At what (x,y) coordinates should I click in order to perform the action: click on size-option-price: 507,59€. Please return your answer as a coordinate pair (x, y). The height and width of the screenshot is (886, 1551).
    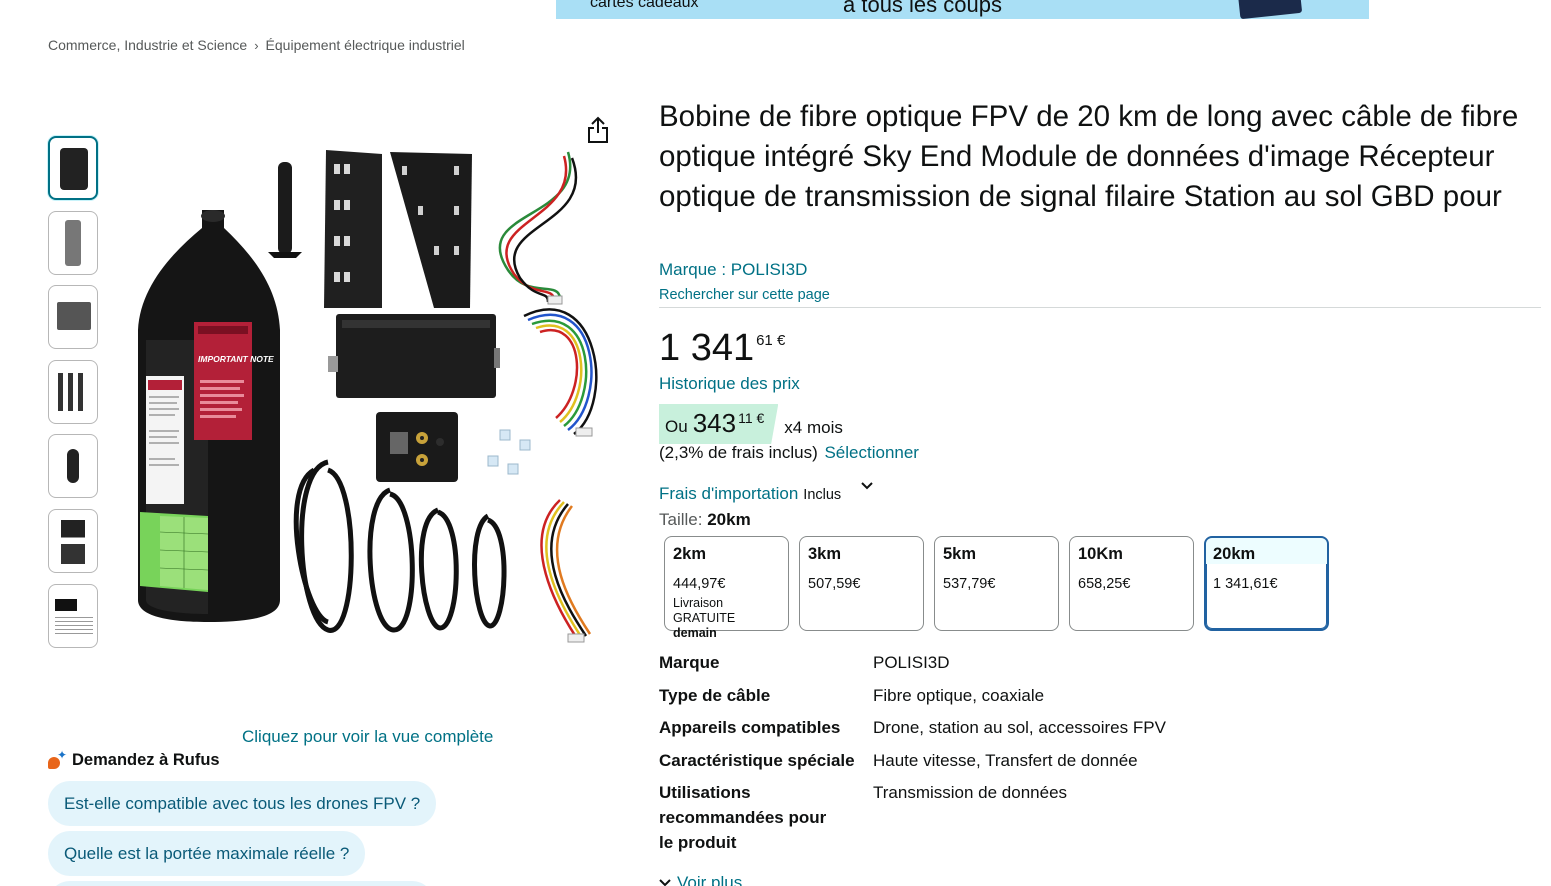
    Looking at the image, I should click on (834, 584).